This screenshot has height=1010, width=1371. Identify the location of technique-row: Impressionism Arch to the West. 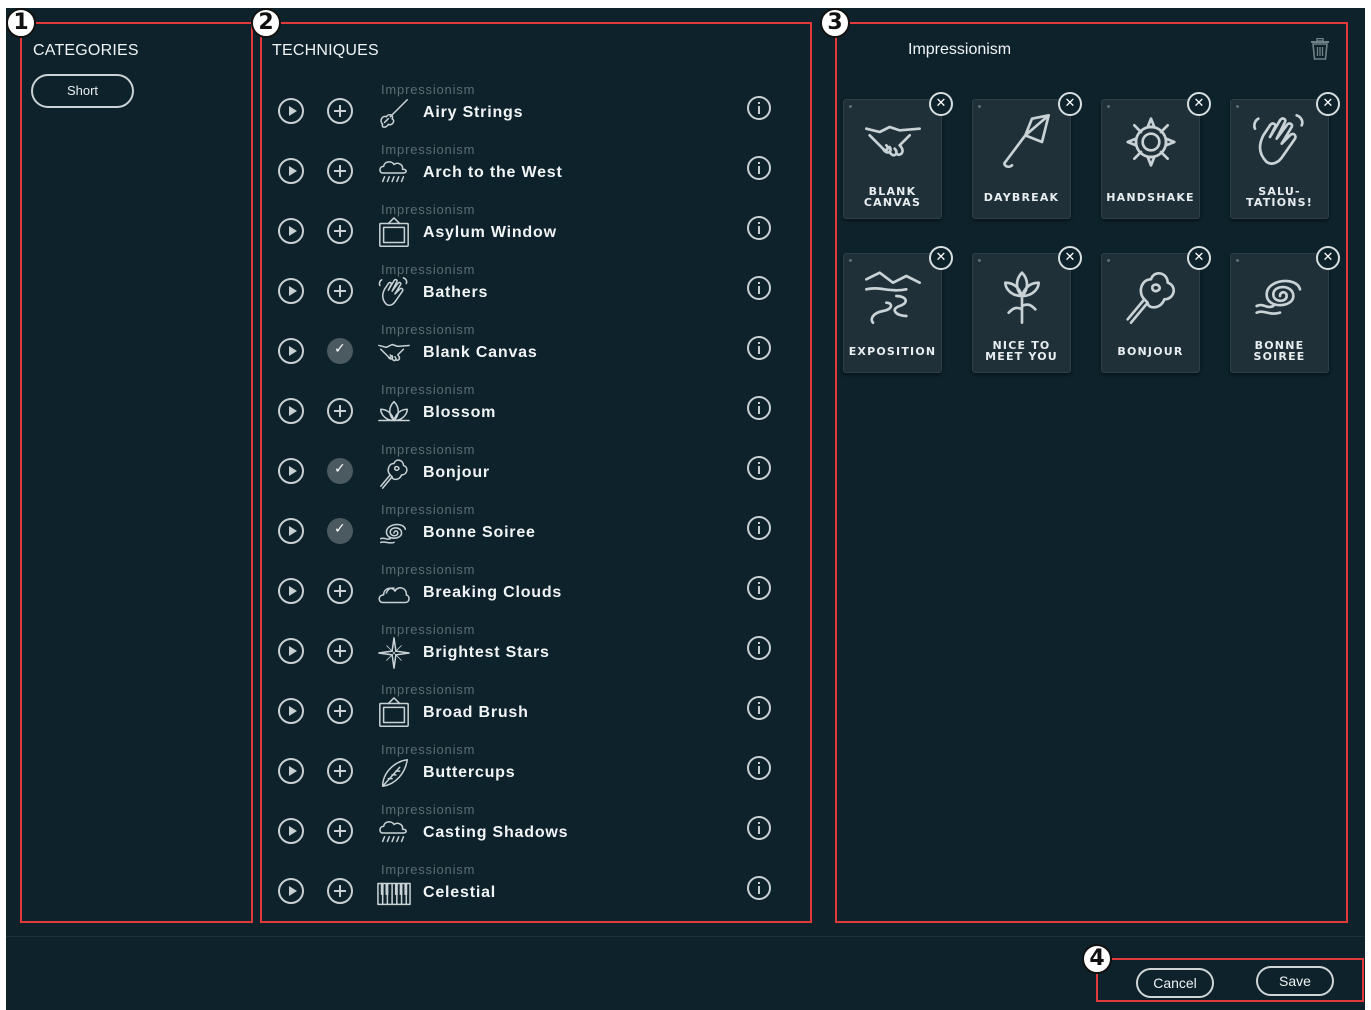
(530, 168).